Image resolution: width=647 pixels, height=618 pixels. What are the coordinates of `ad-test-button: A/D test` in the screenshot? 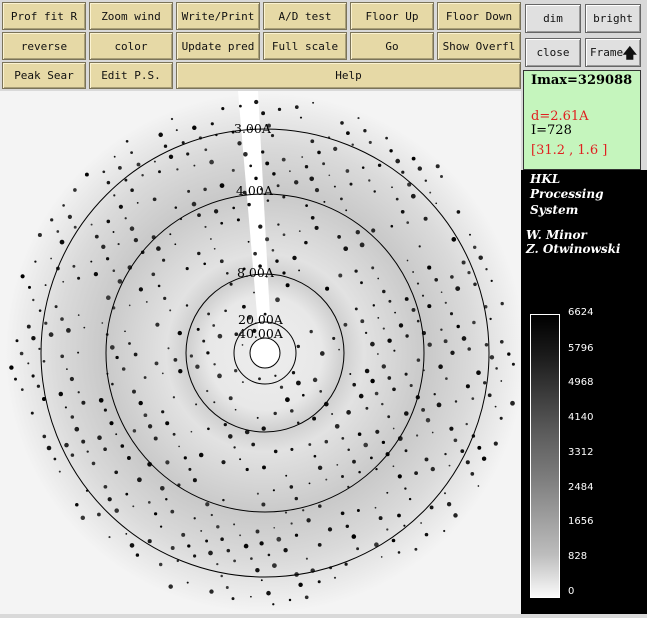 It's located at (305, 16).